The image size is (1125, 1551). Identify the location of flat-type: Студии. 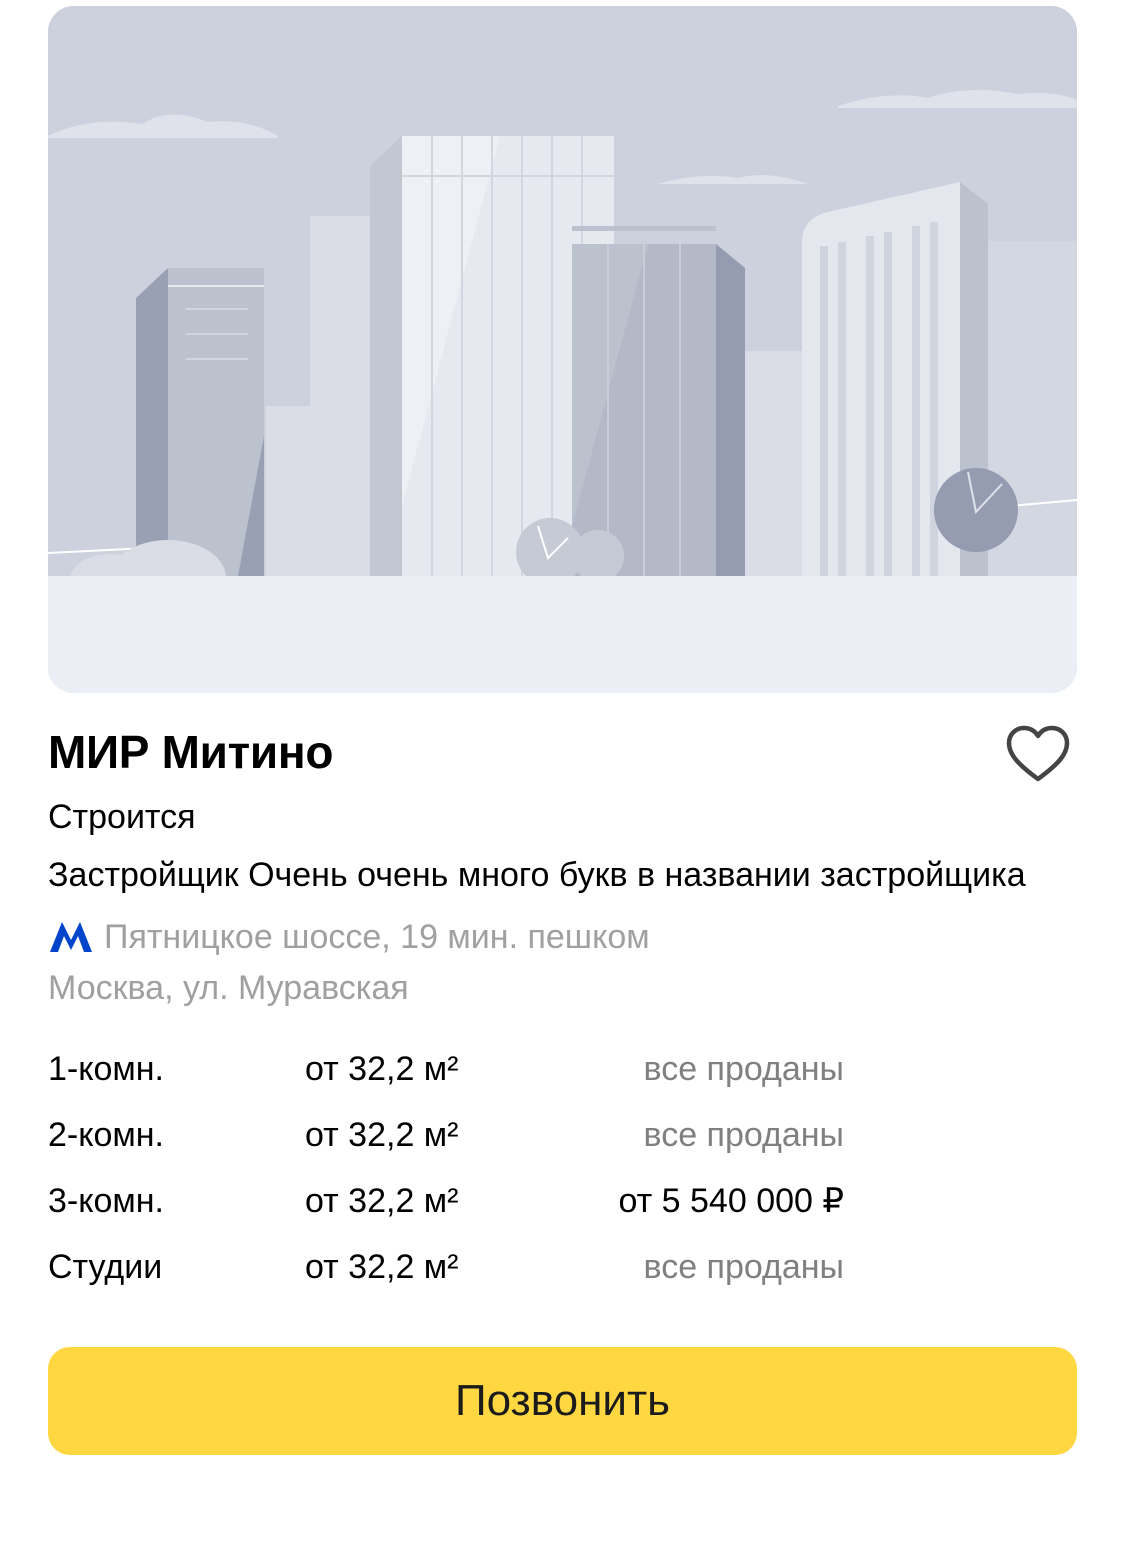
(105, 1267).